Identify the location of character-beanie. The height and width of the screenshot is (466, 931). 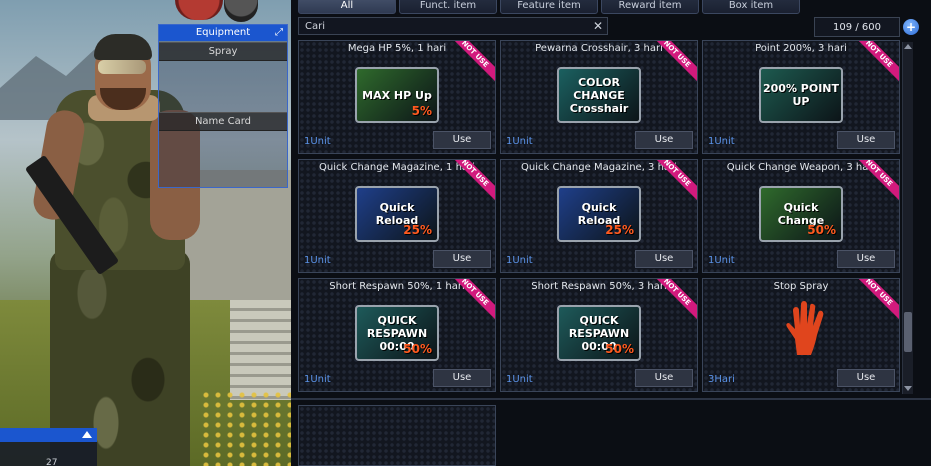
(123, 47).